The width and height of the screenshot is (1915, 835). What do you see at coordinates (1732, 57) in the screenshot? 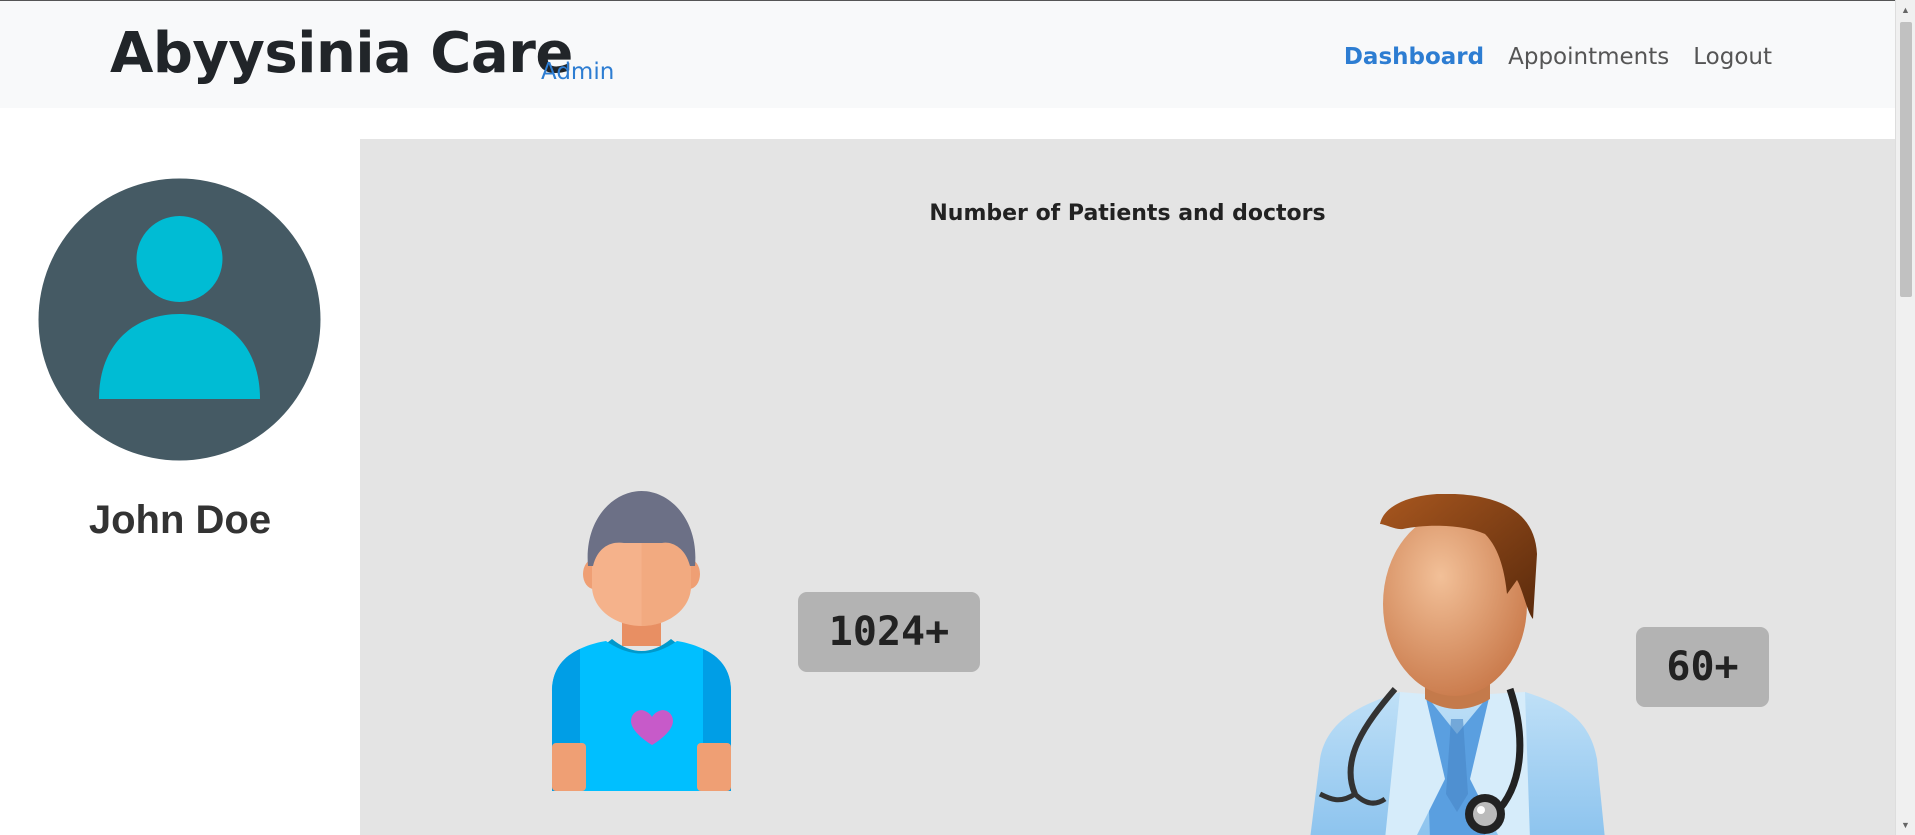
I see `nav-logout-link: Logout` at bounding box center [1732, 57].